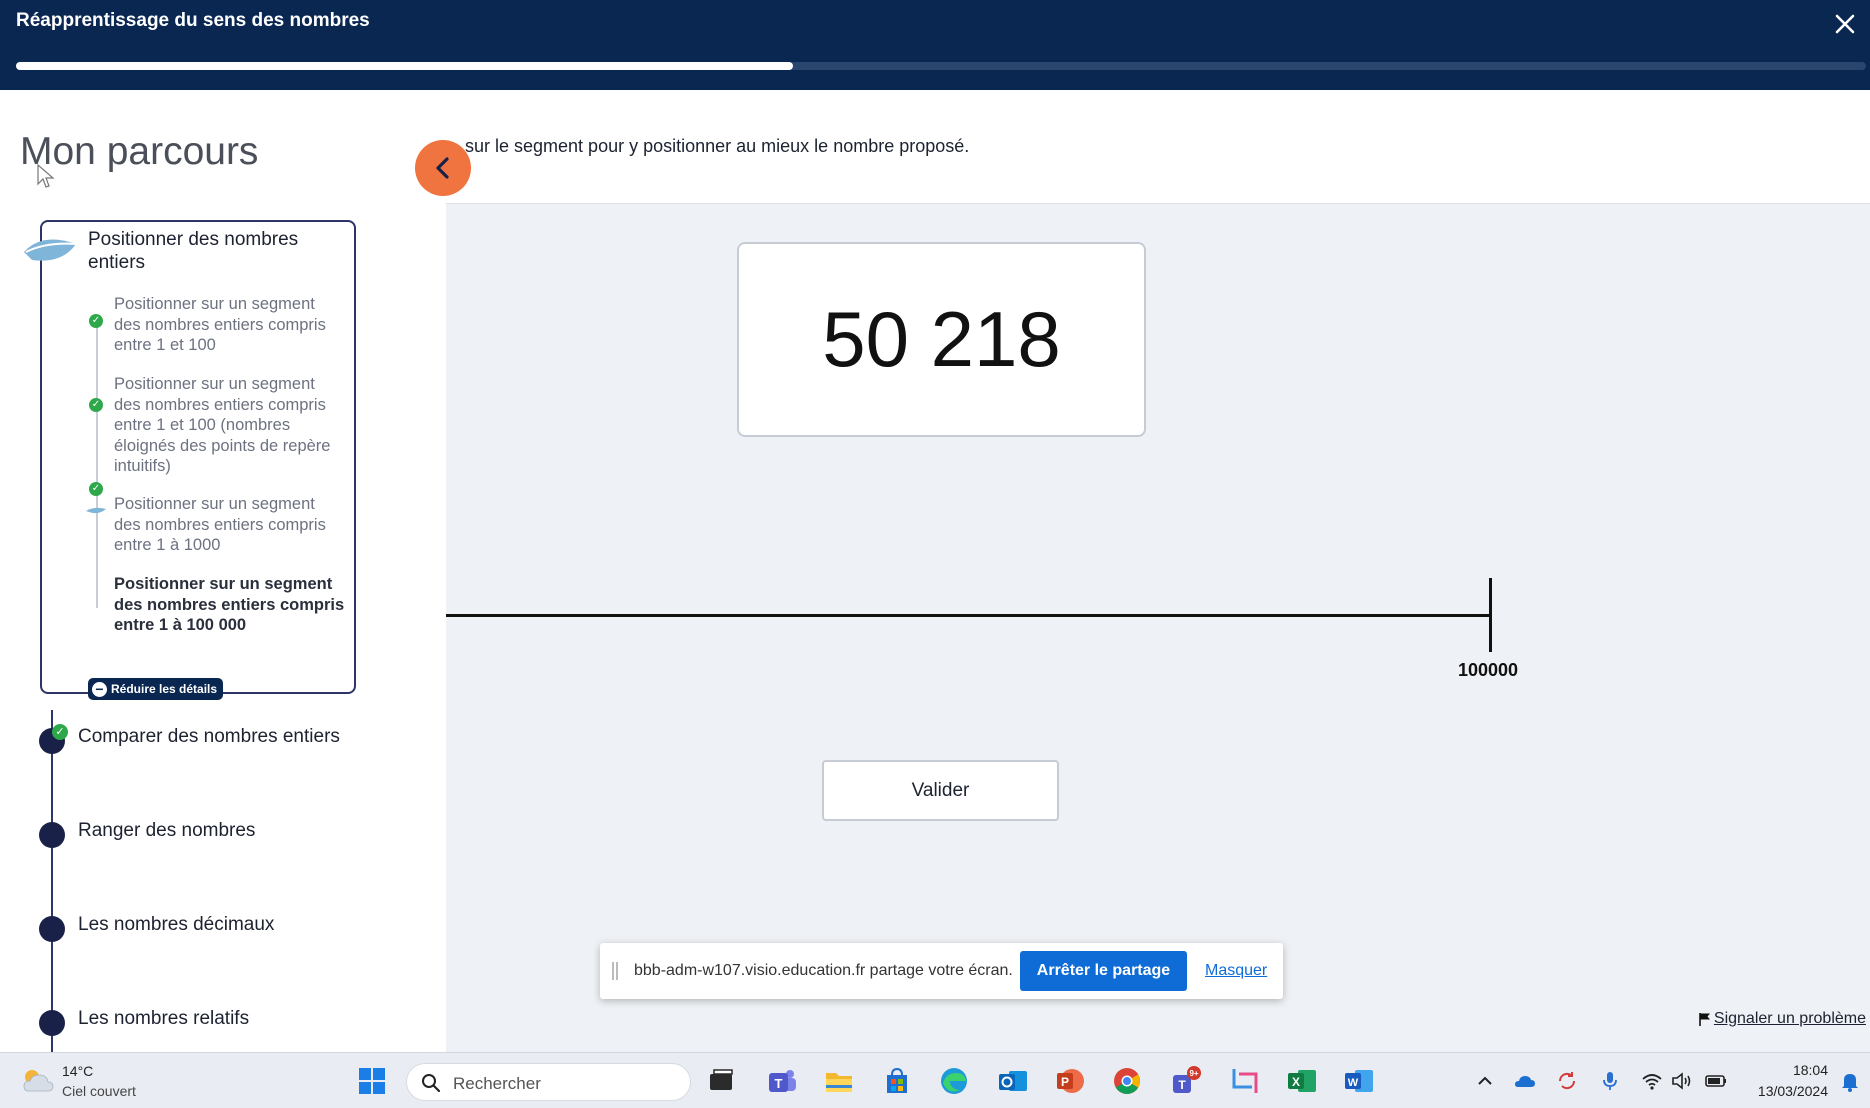 The width and height of the screenshot is (1870, 1108). What do you see at coordinates (164, 689) in the screenshot?
I see `reduce-details-label: Réduire les détails` at bounding box center [164, 689].